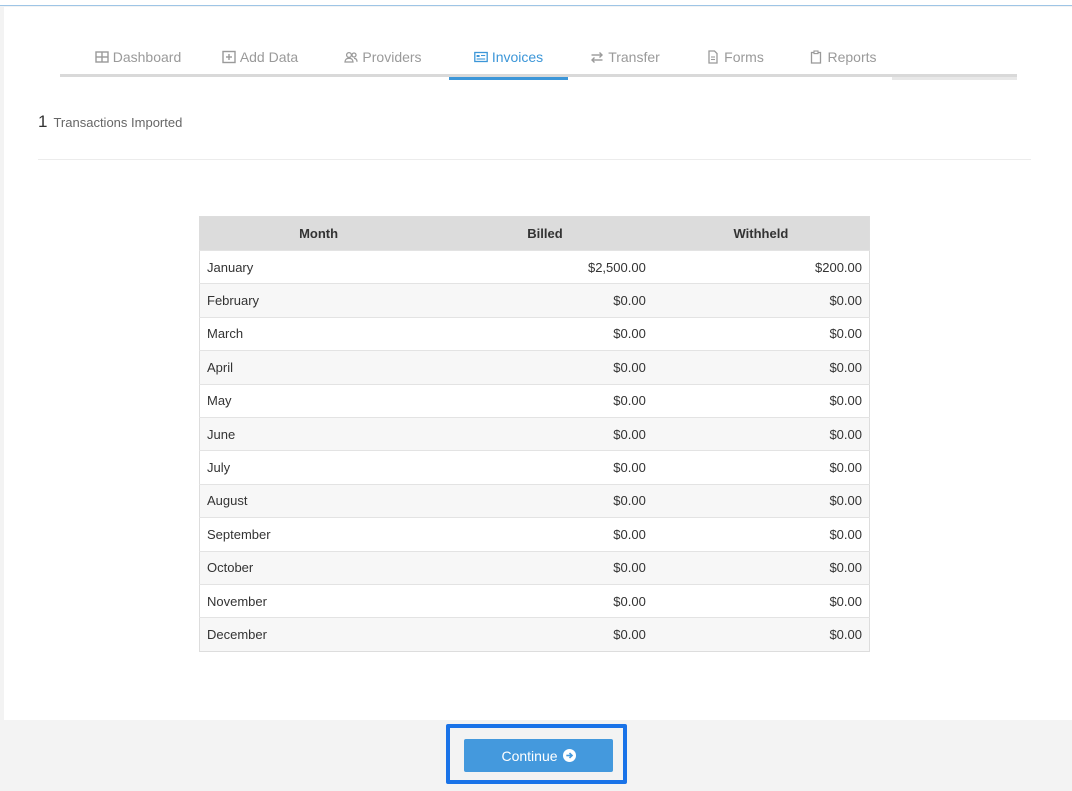 This screenshot has width=1072, height=791. I want to click on arrow-circle-right-icon, so click(569, 755).